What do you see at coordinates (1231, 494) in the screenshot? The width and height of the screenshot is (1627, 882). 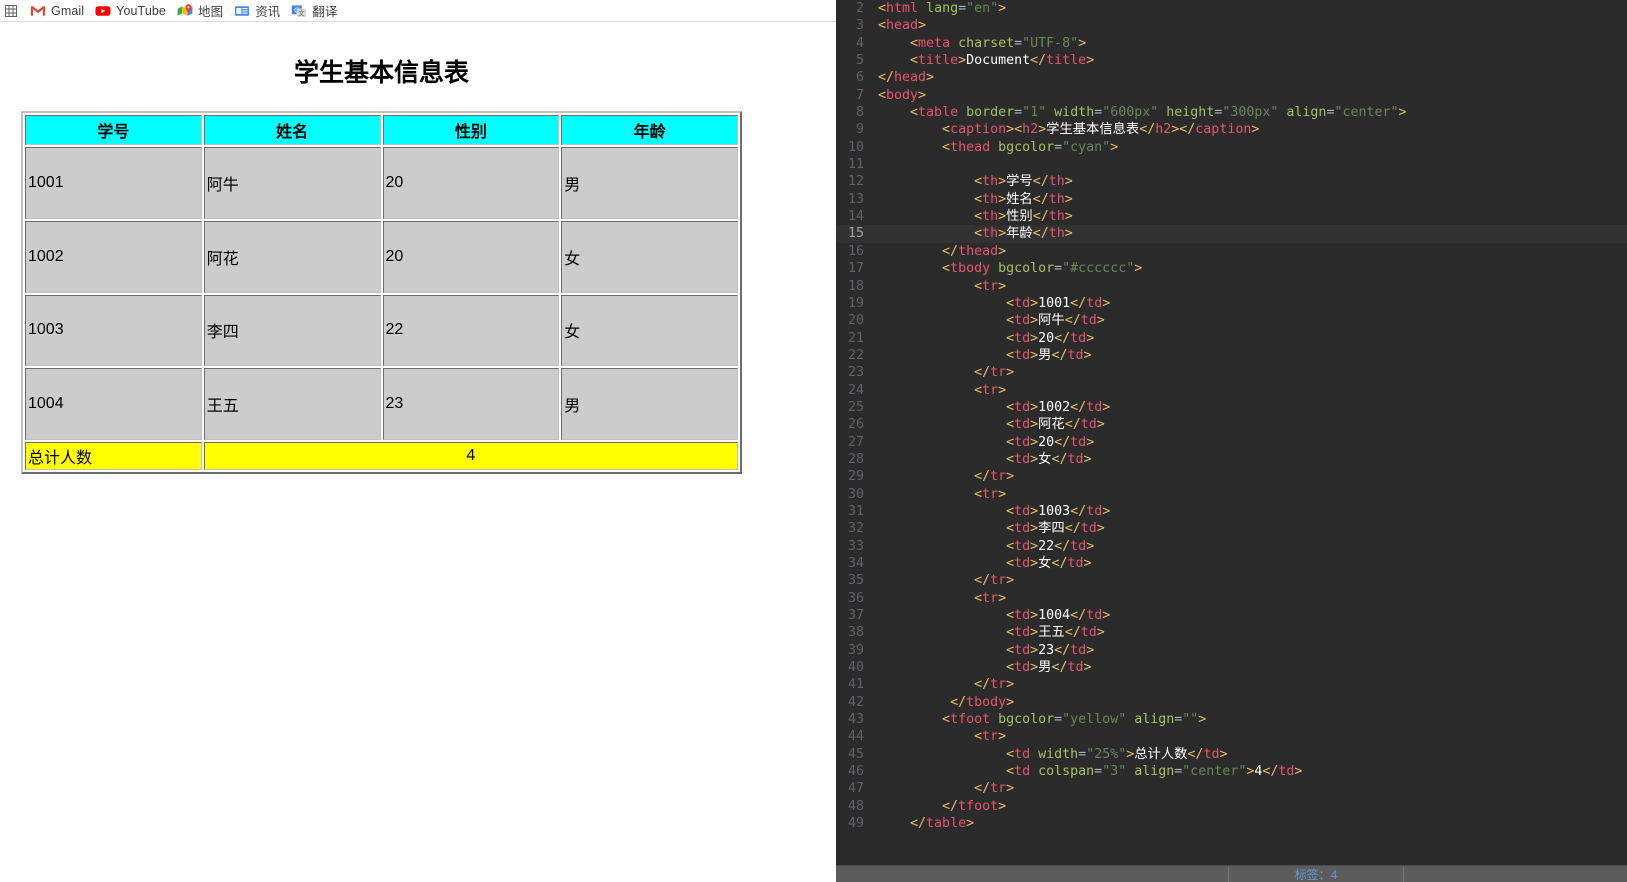 I see `code-line: 30 <tr>` at bounding box center [1231, 494].